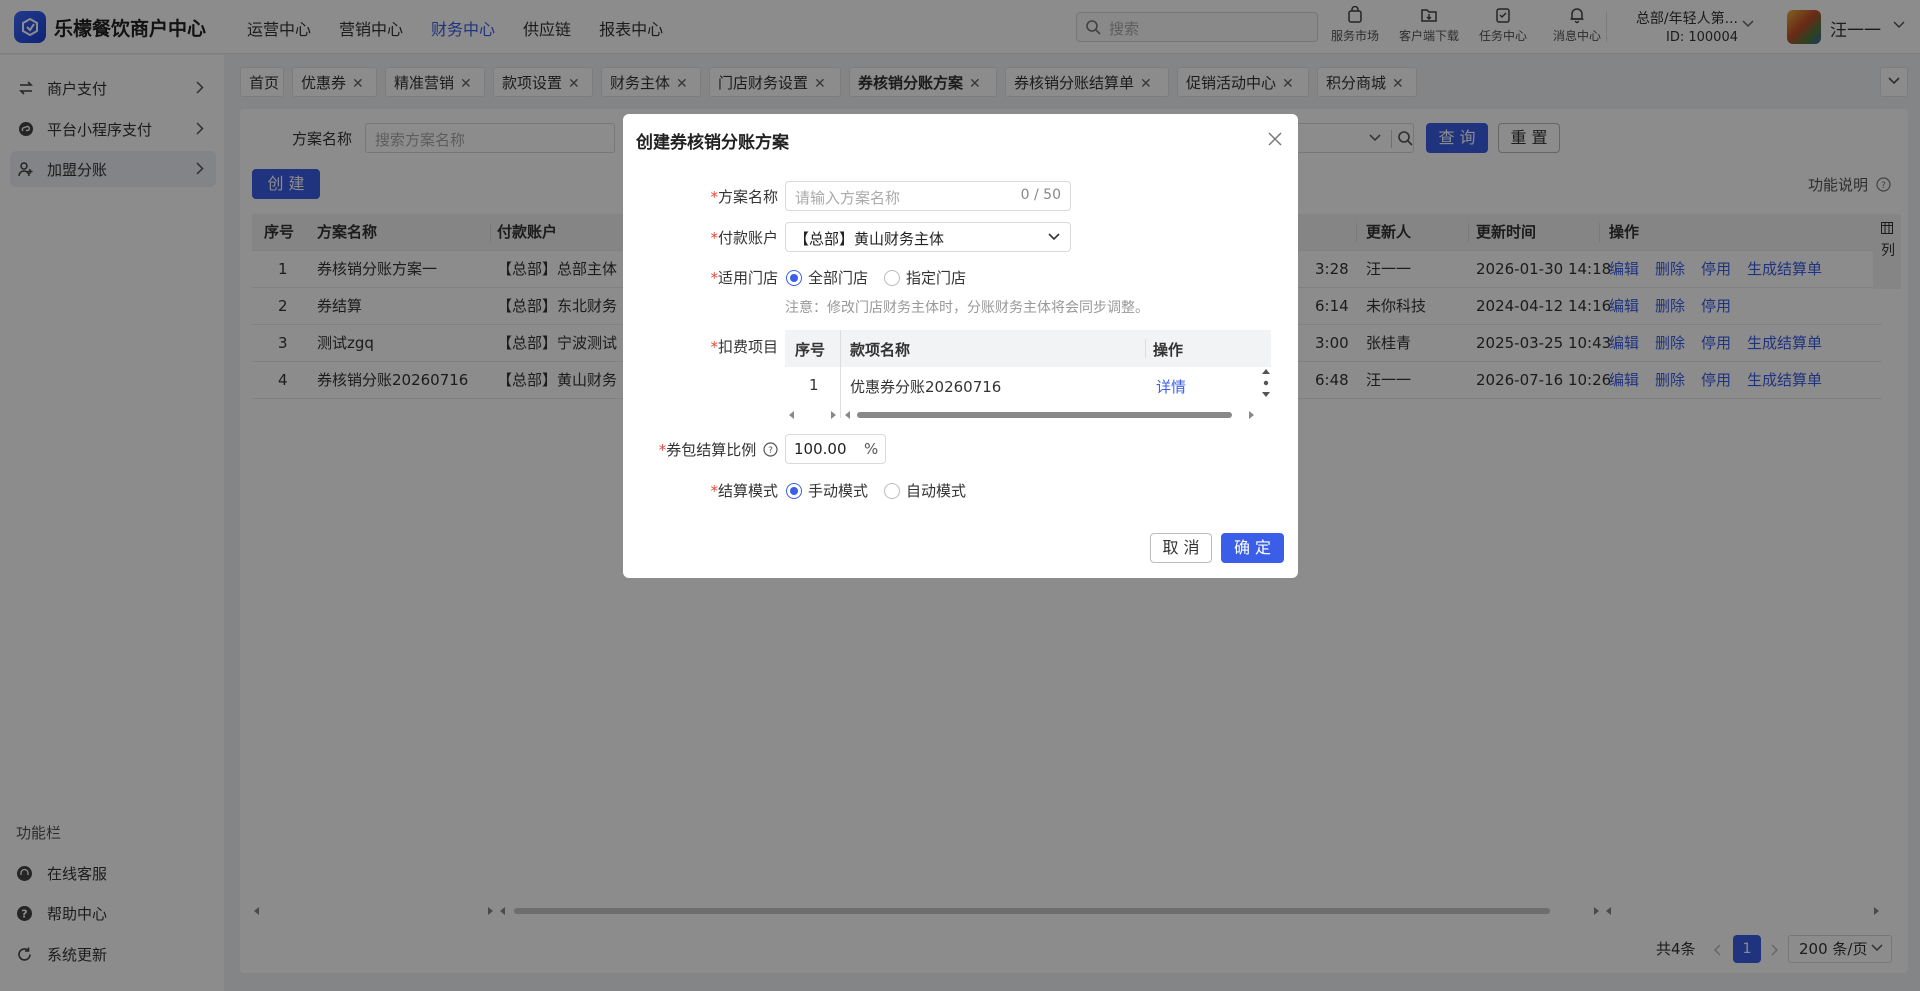 The image size is (1920, 991). Describe the element at coordinates (936, 491) in the screenshot. I see `mode-auto-label: 自动模式` at that location.